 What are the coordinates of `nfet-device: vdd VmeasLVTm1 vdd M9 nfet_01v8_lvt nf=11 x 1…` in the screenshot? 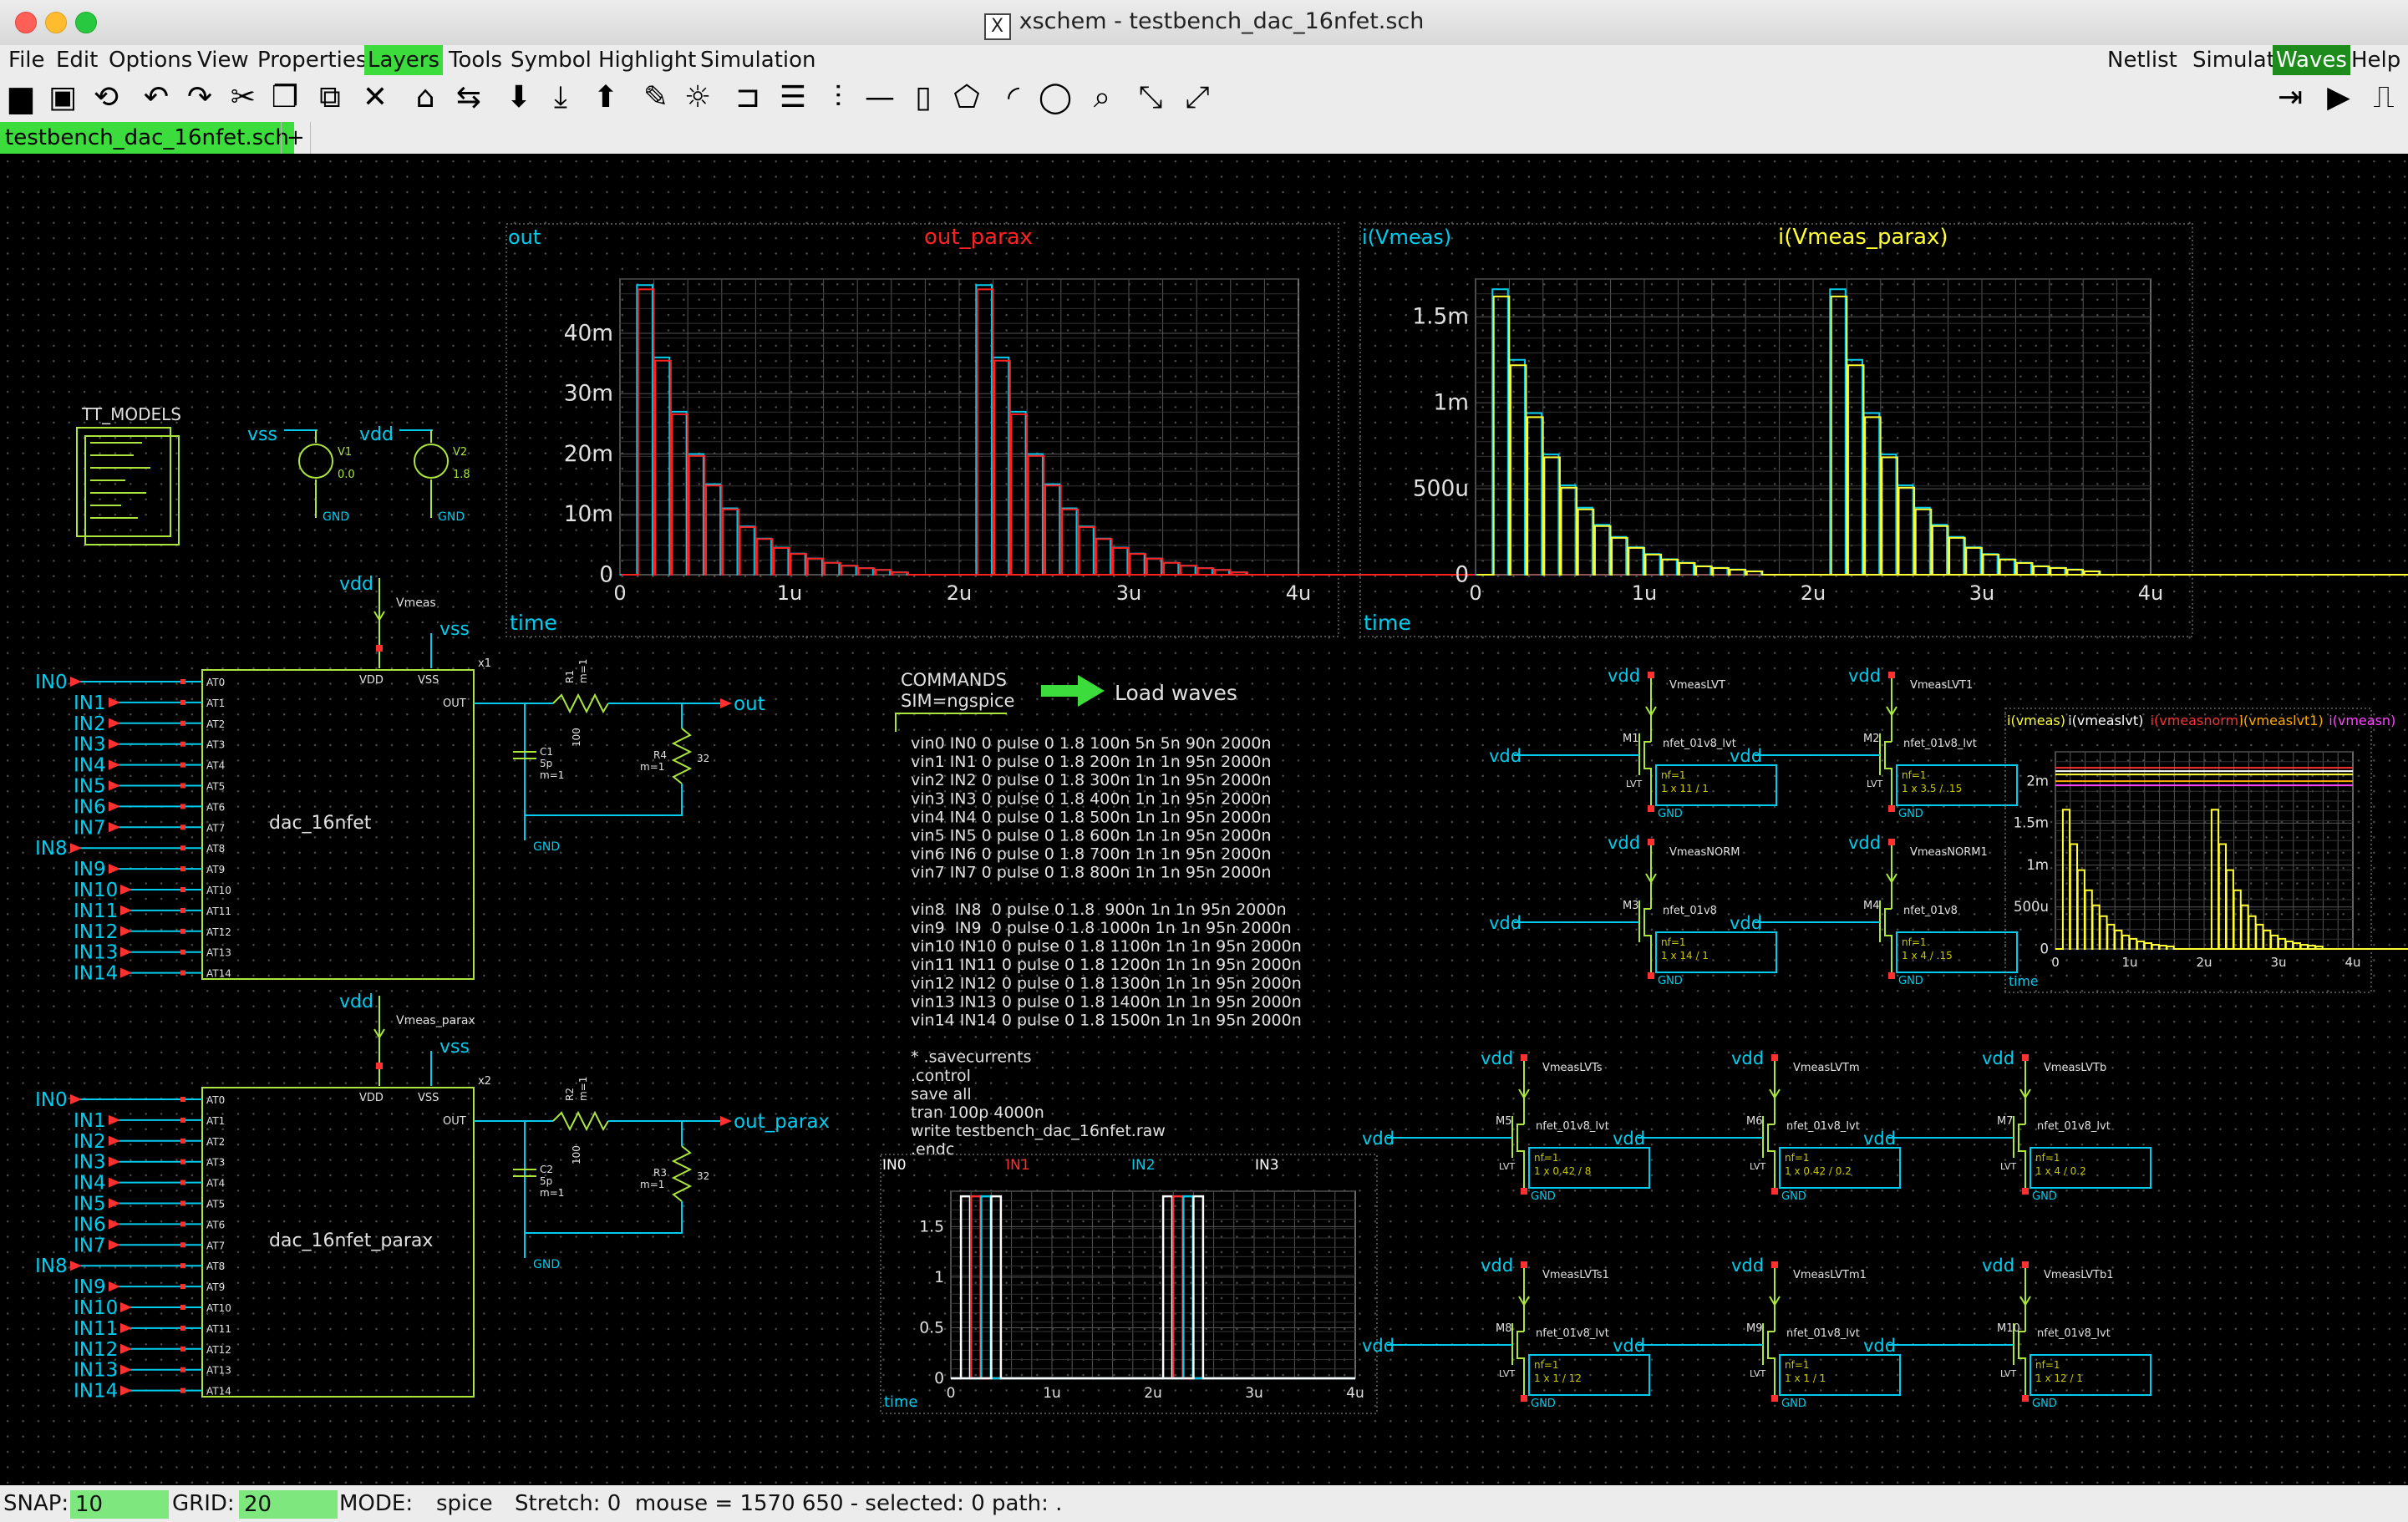 It's located at (1757, 1333).